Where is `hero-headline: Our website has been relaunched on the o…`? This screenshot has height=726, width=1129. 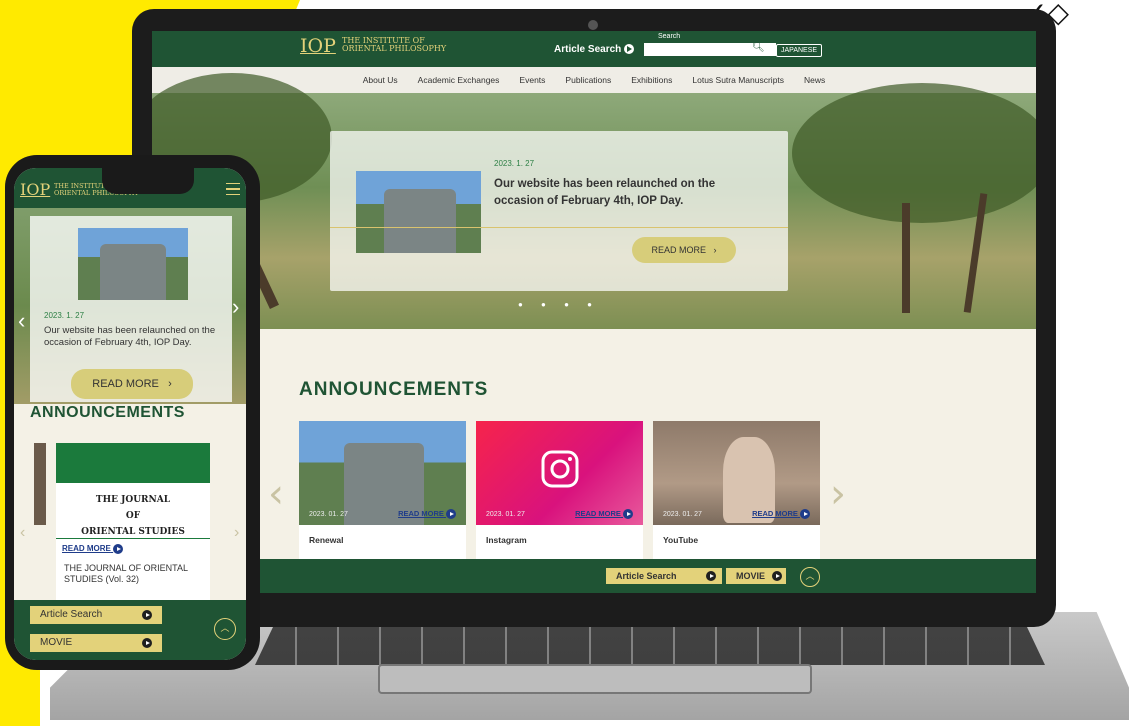 hero-headline: Our website has been relaunched on the o… is located at coordinates (619, 193).